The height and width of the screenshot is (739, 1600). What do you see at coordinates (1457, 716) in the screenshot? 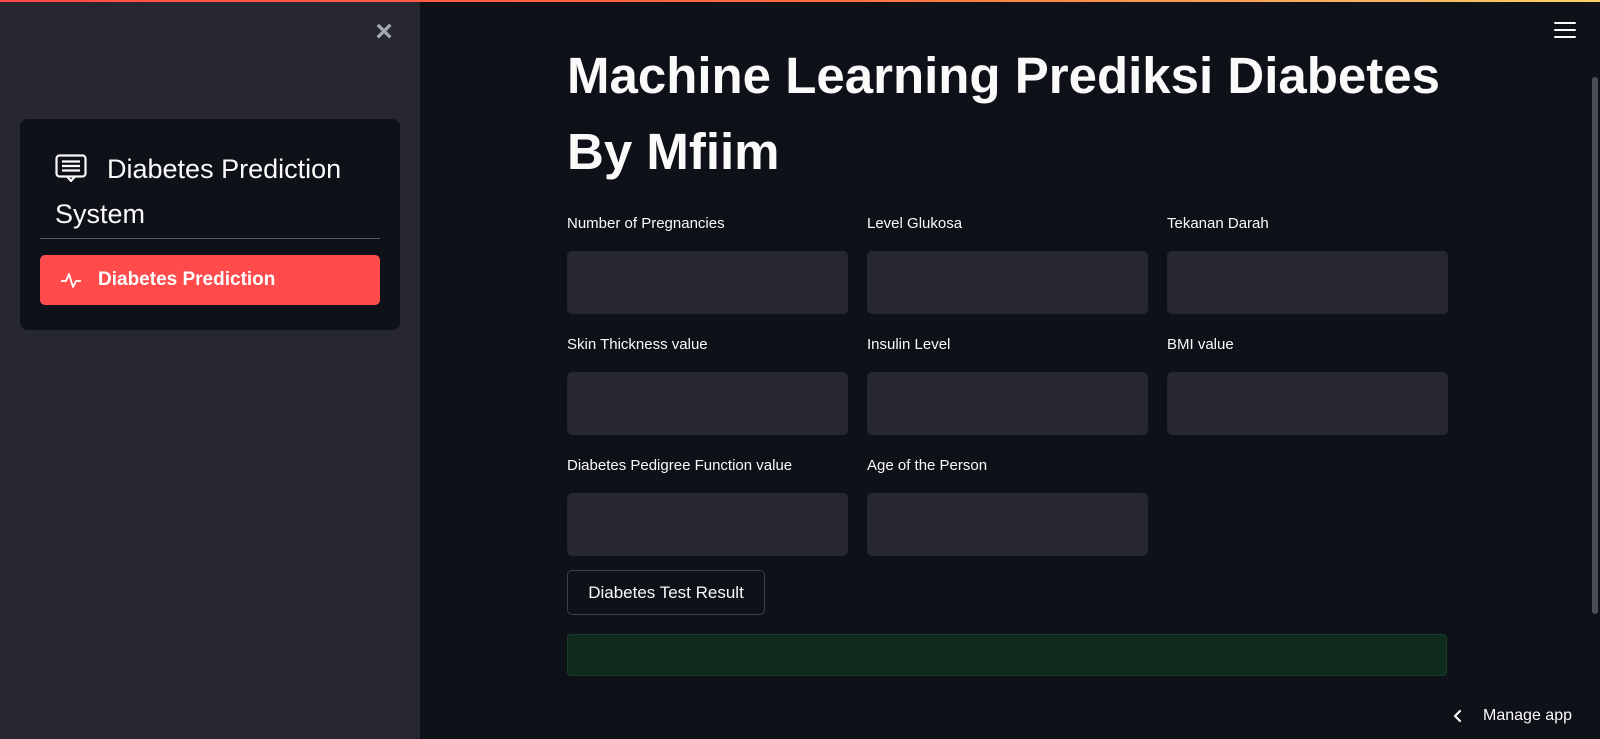
I see `chevron-left-icon` at bounding box center [1457, 716].